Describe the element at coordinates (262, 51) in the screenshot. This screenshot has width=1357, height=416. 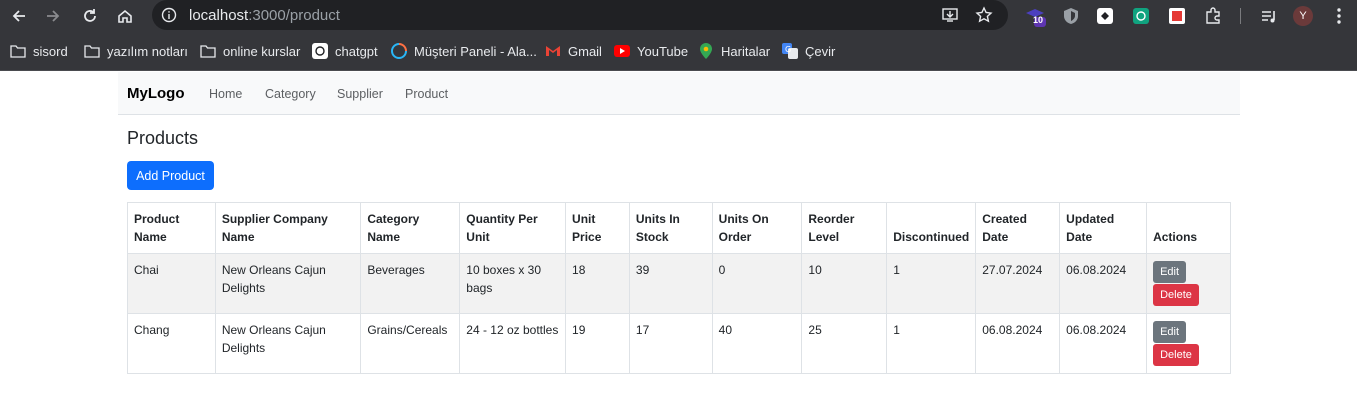
I see `bookmark-label: online kurslar` at that location.